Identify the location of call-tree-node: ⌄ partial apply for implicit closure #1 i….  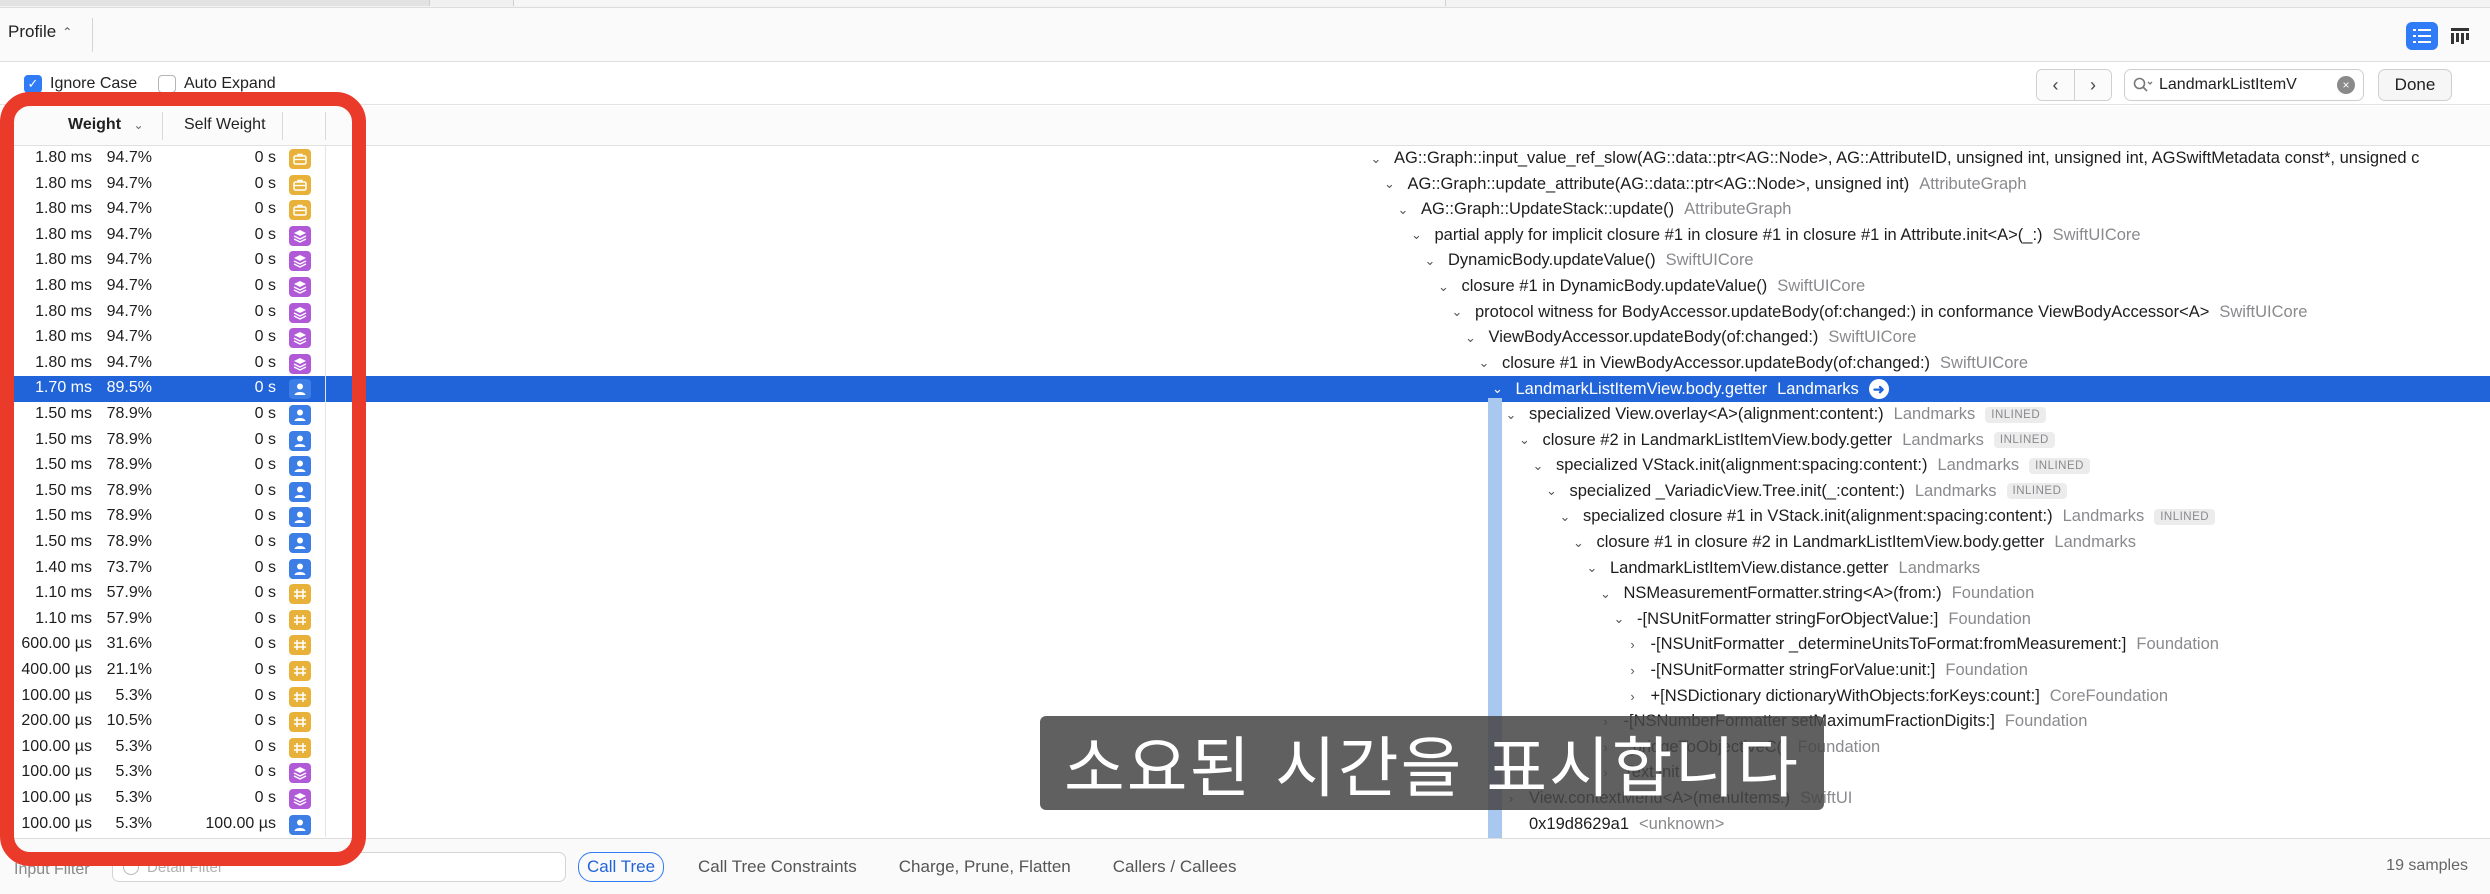
(1776, 235).